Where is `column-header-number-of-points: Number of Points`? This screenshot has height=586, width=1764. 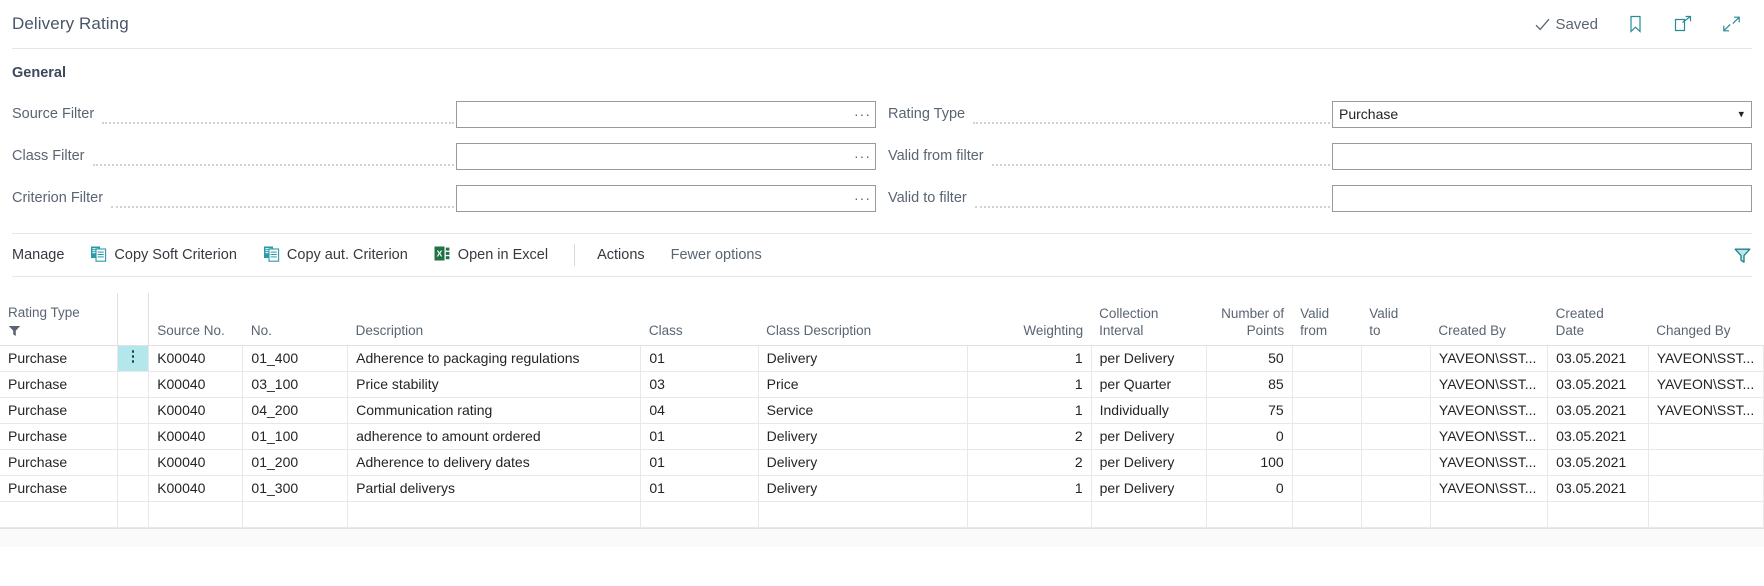
column-header-number-of-points: Number of Points is located at coordinates (1249, 319).